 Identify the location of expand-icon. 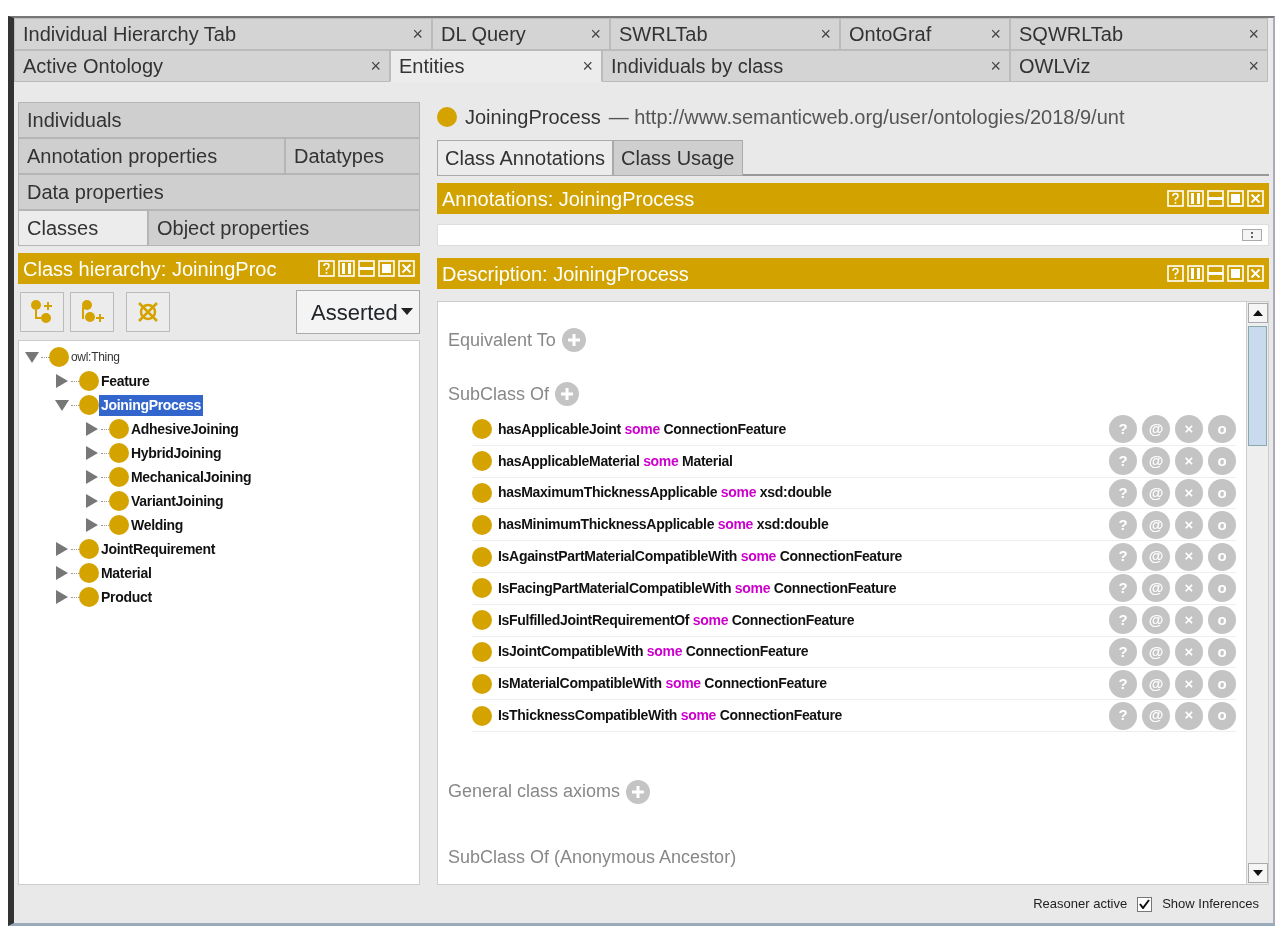
(1252, 235).